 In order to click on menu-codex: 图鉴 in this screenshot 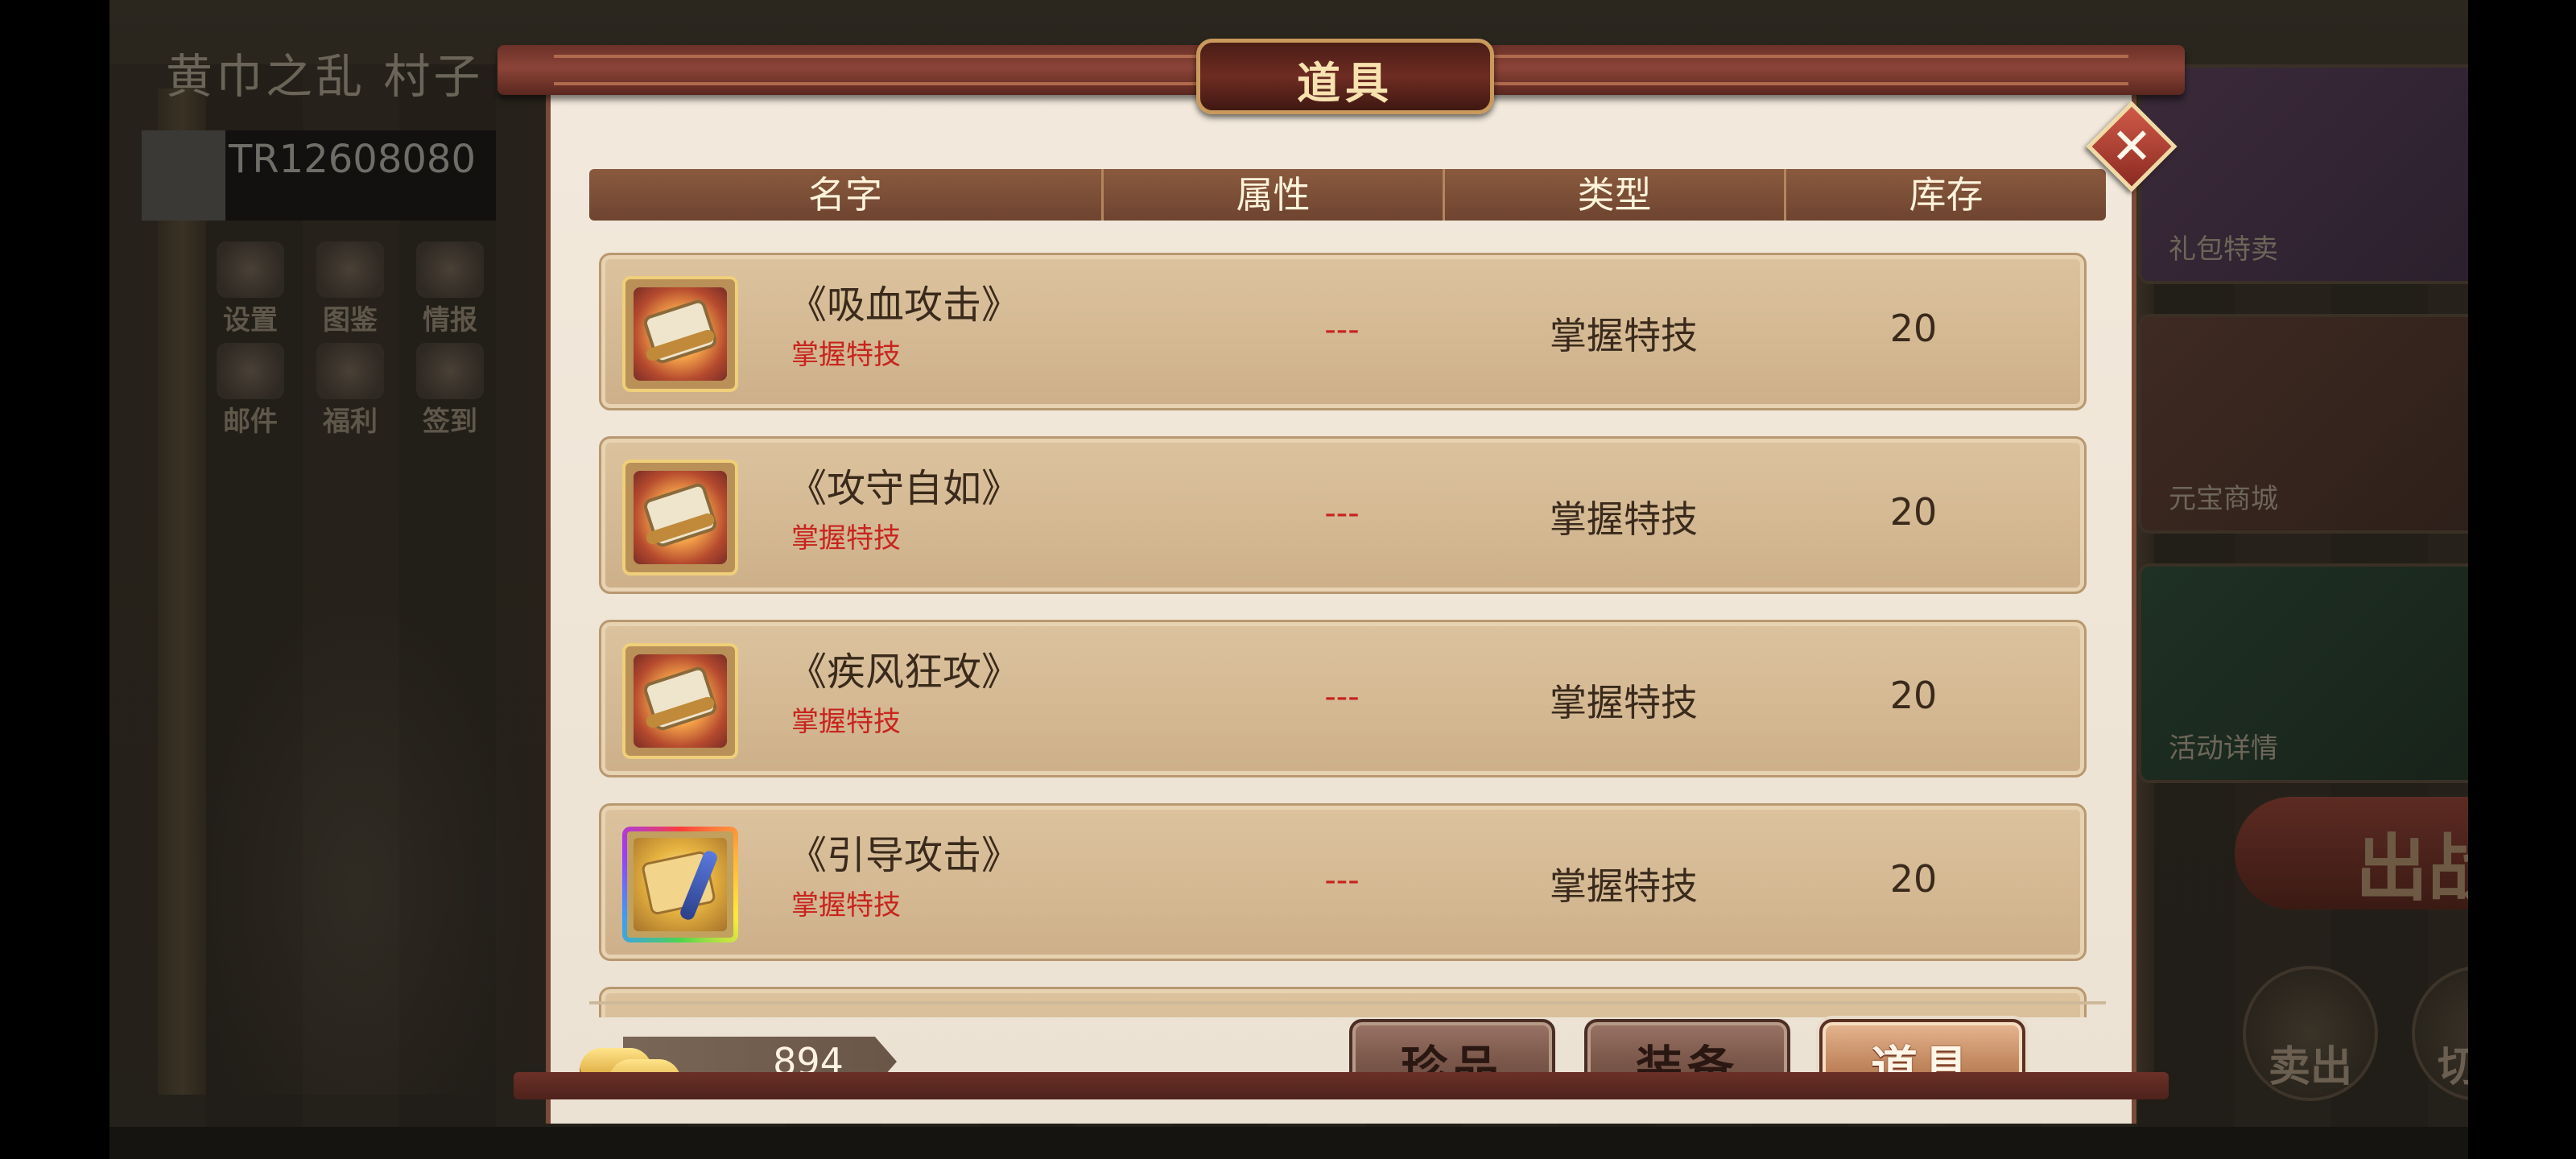, I will do `click(350, 288)`.